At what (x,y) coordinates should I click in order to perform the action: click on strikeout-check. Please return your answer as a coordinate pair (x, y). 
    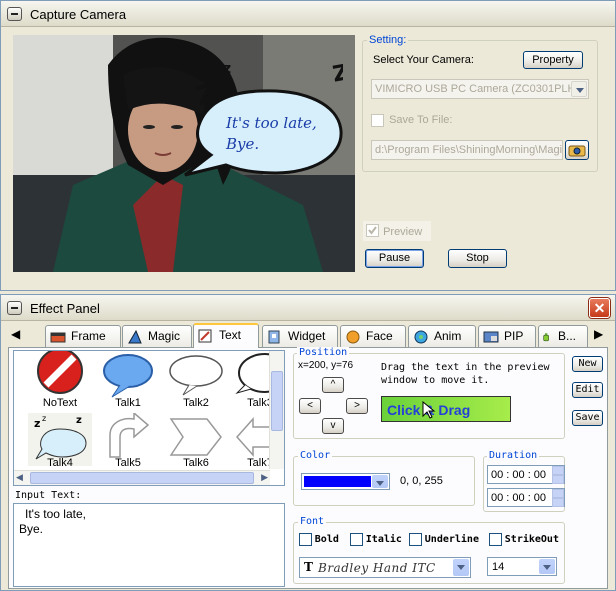
    Looking at the image, I should click on (495, 539).